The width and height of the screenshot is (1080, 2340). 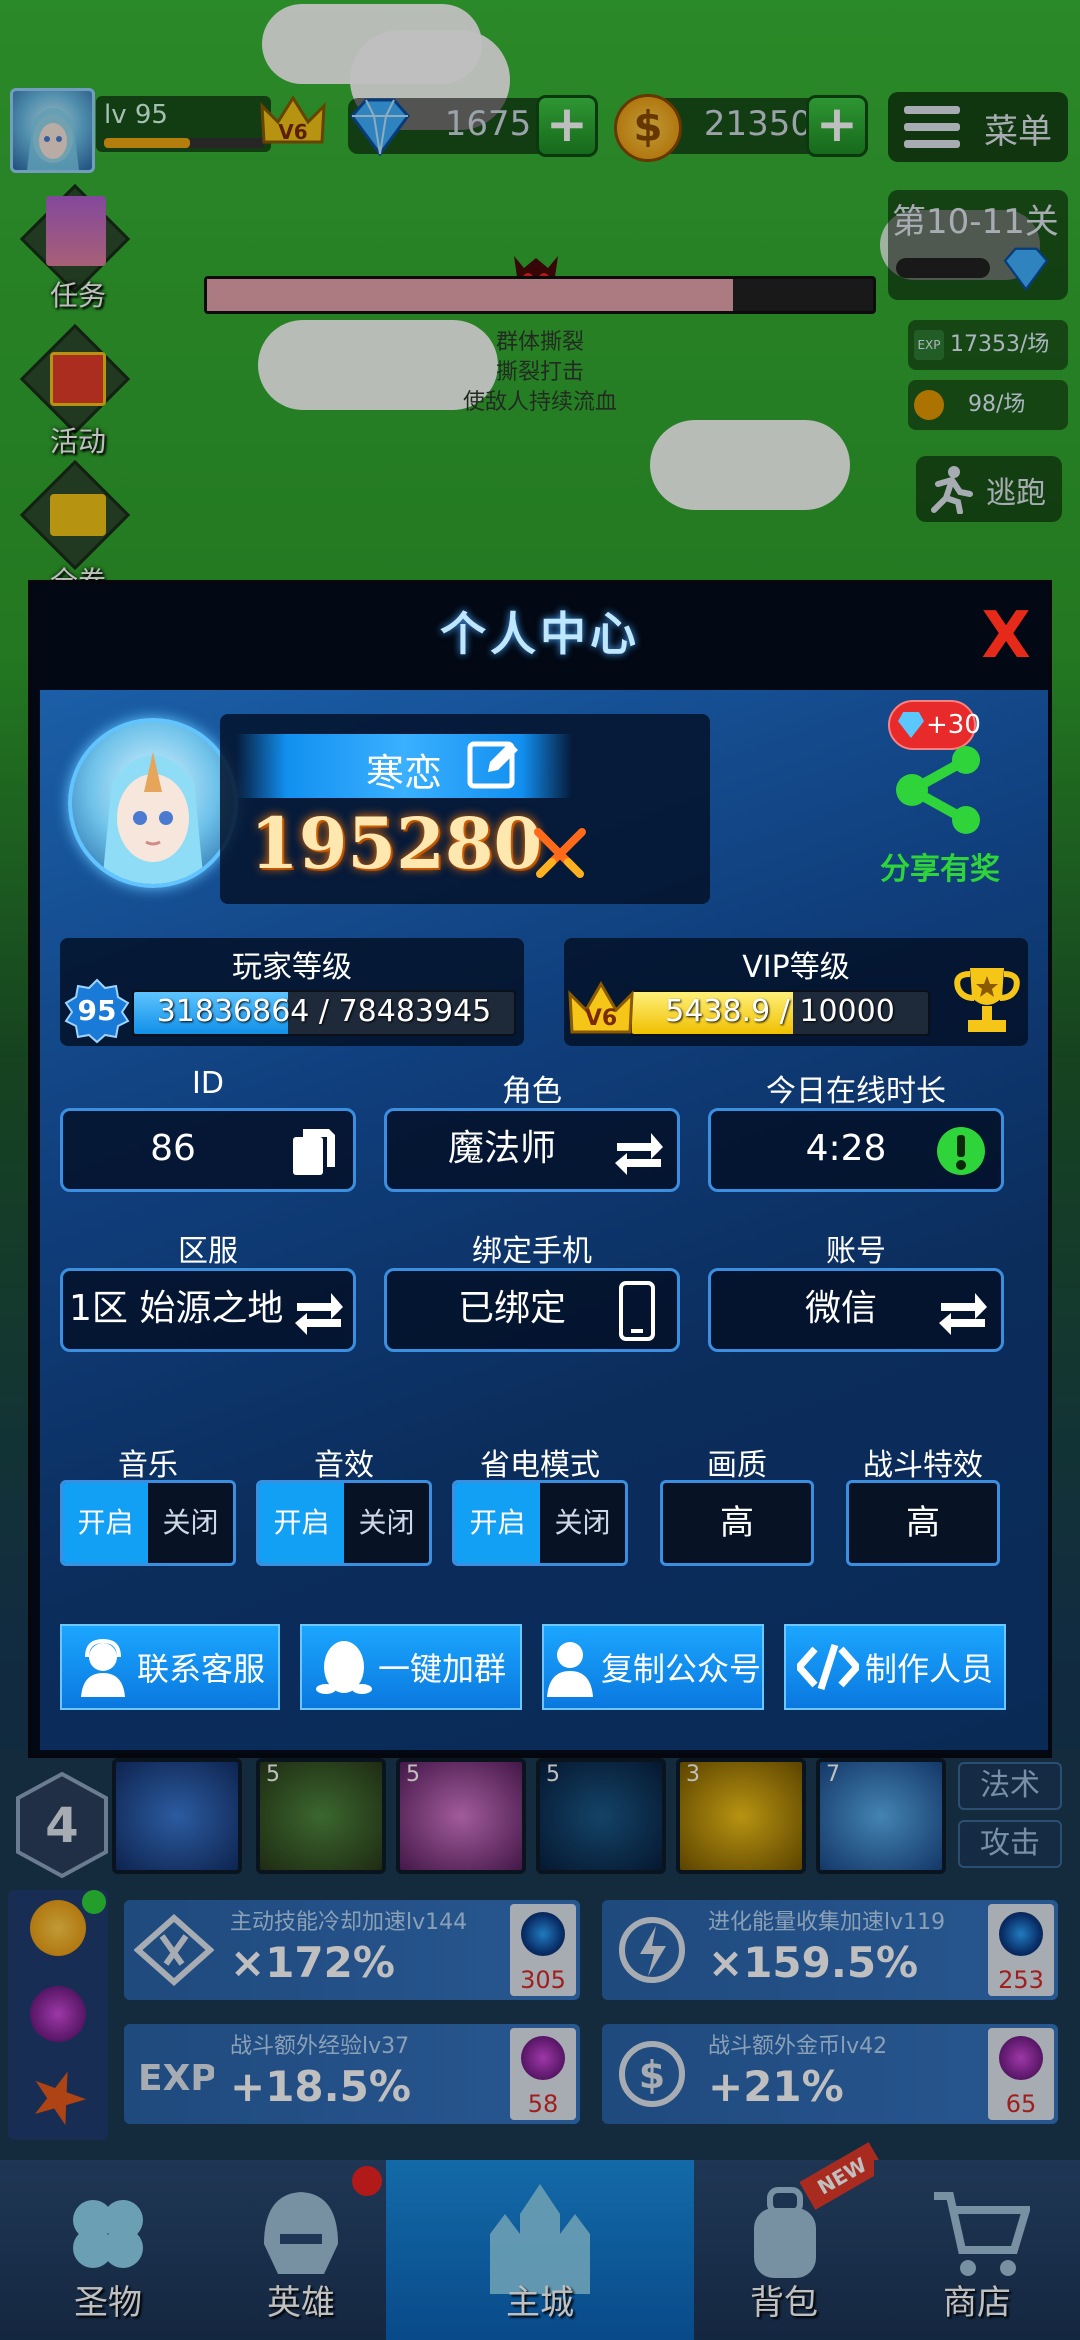 I want to click on server-field: 1区 始源之地, so click(x=208, y=1310).